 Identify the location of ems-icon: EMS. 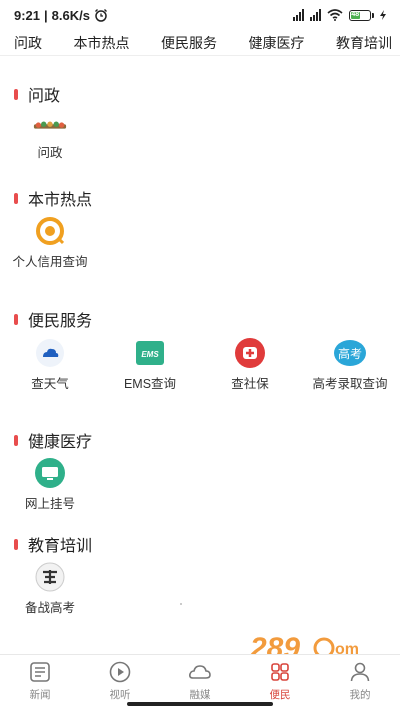
(150, 353).